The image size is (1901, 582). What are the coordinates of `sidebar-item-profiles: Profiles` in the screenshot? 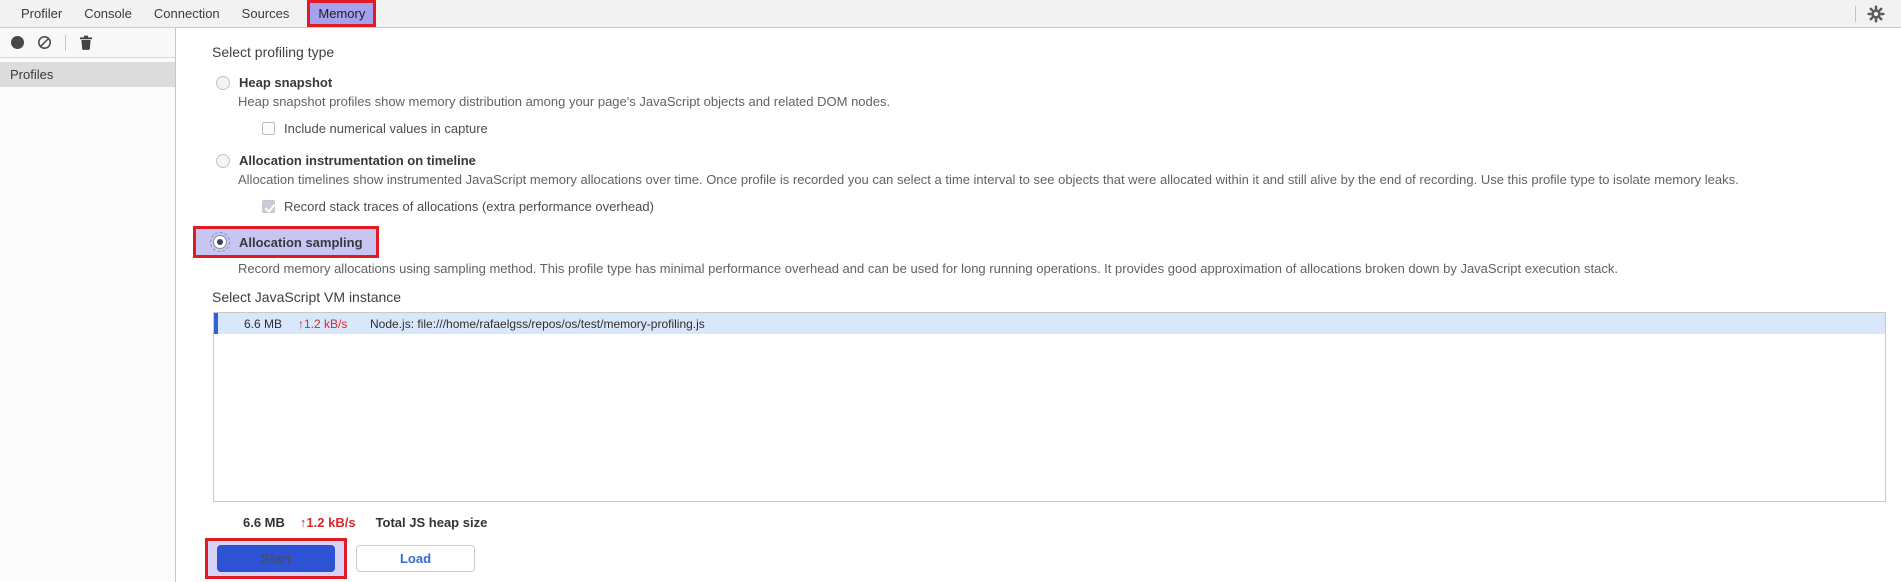 It's located at (87, 74).